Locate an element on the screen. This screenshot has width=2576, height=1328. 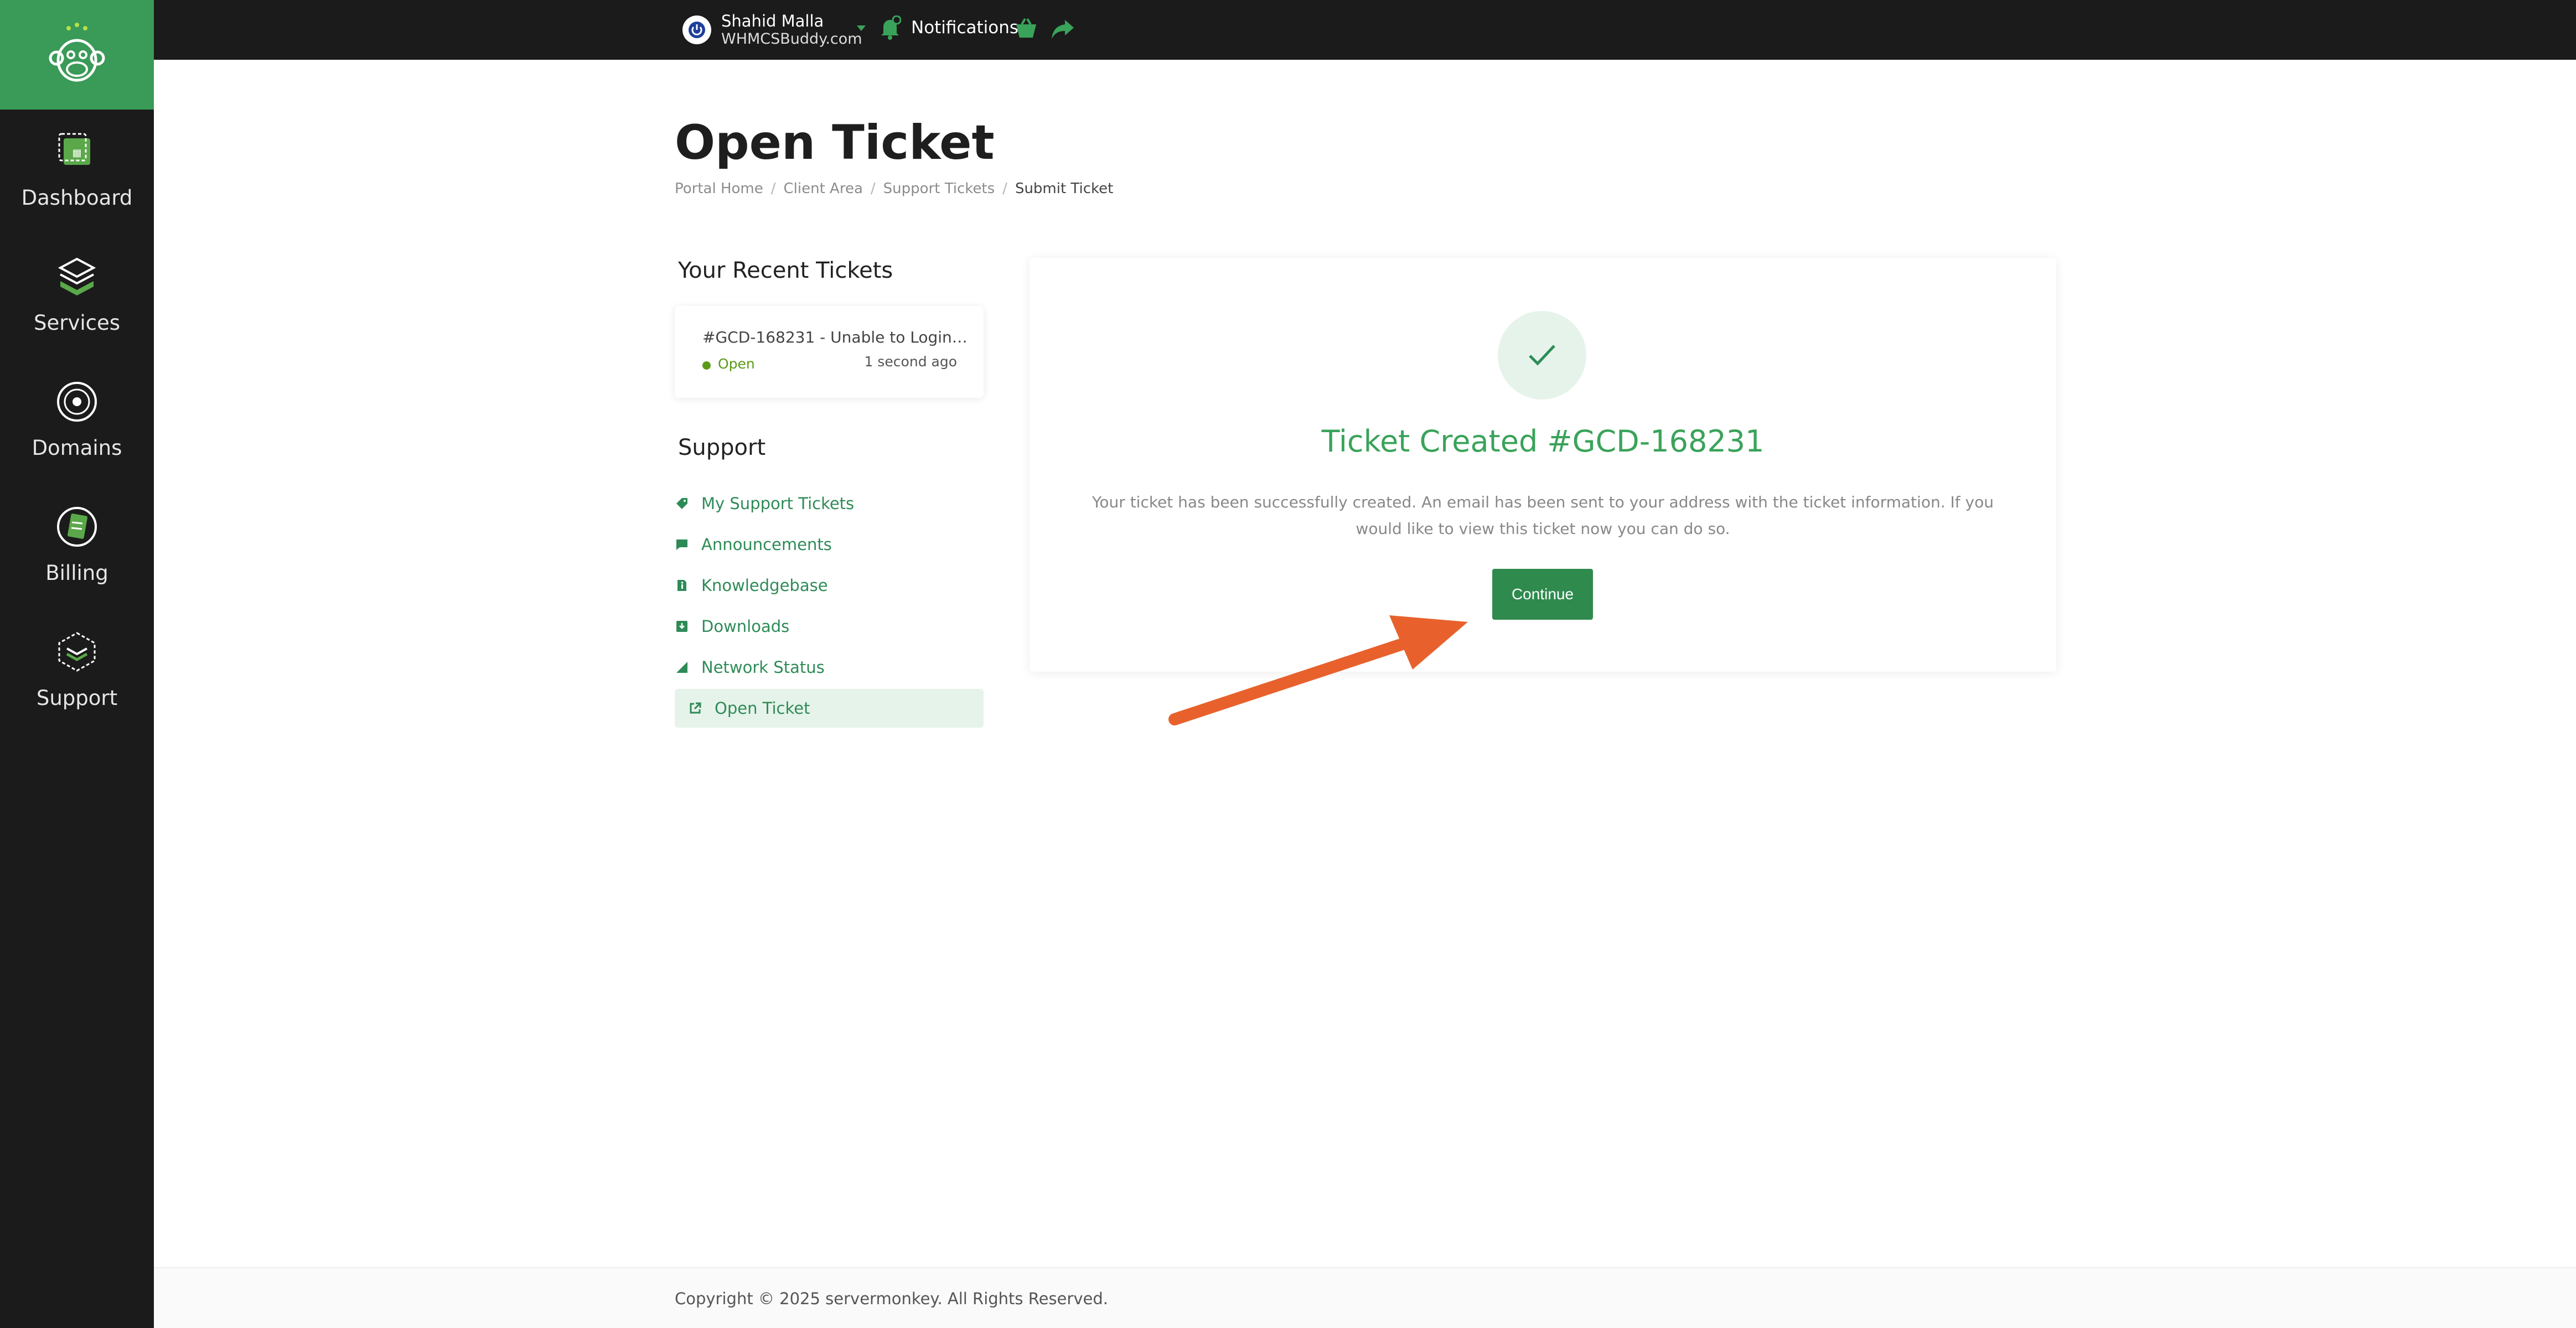
page-title: Open Ticket is located at coordinates (835, 142).